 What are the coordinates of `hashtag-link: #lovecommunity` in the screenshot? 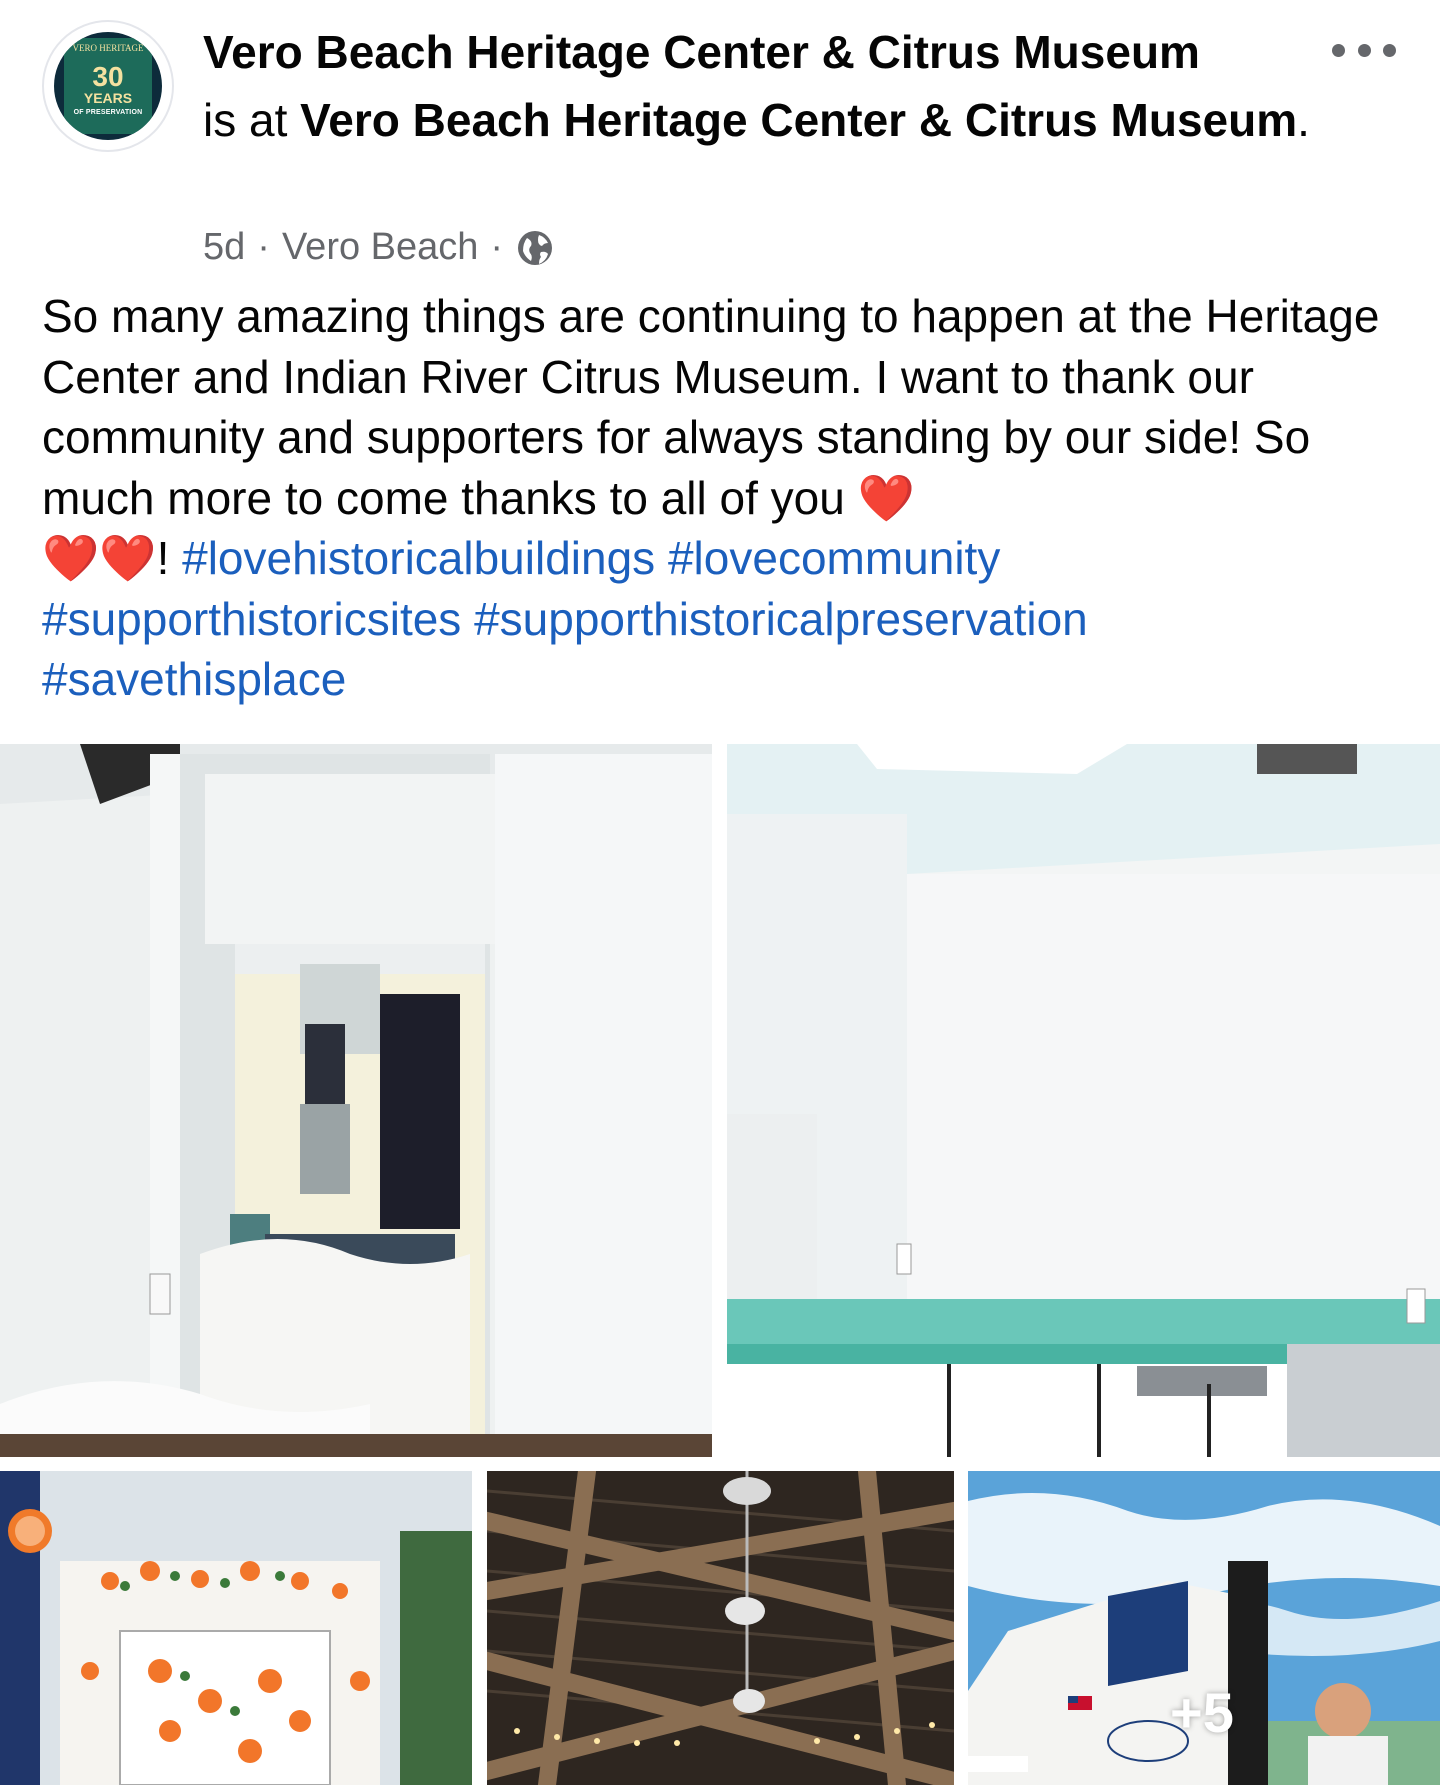 It's located at (834, 558).